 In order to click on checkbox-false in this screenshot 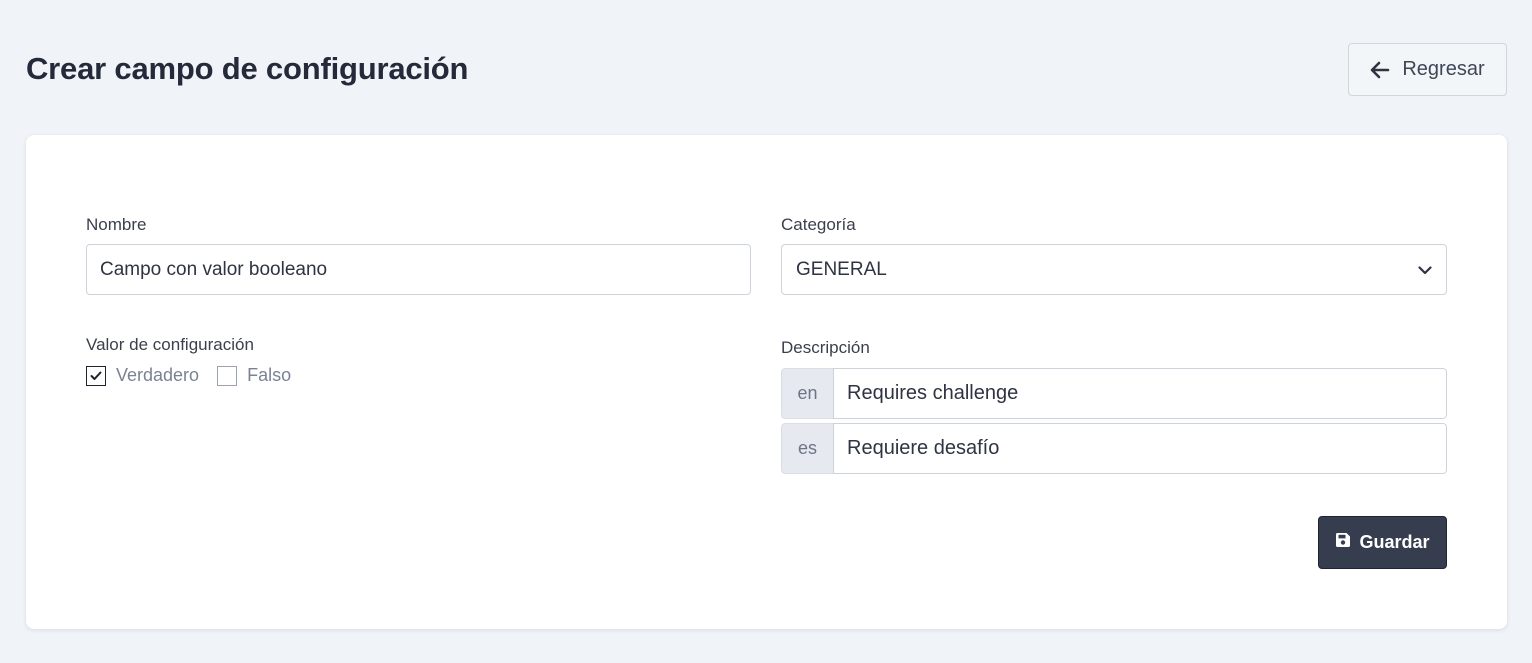, I will do `click(227, 375)`.